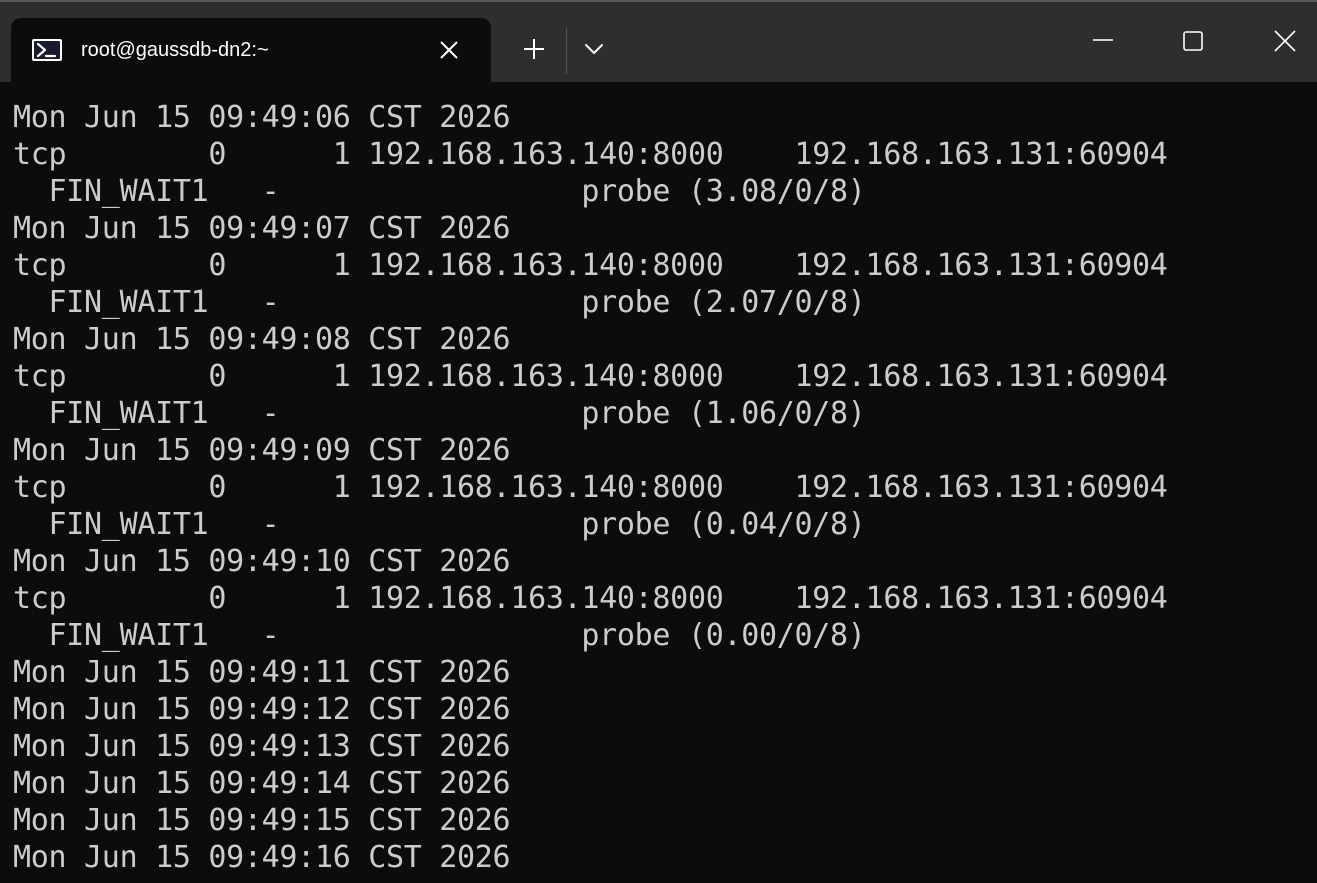  I want to click on chevron-down-icon, so click(594, 49).